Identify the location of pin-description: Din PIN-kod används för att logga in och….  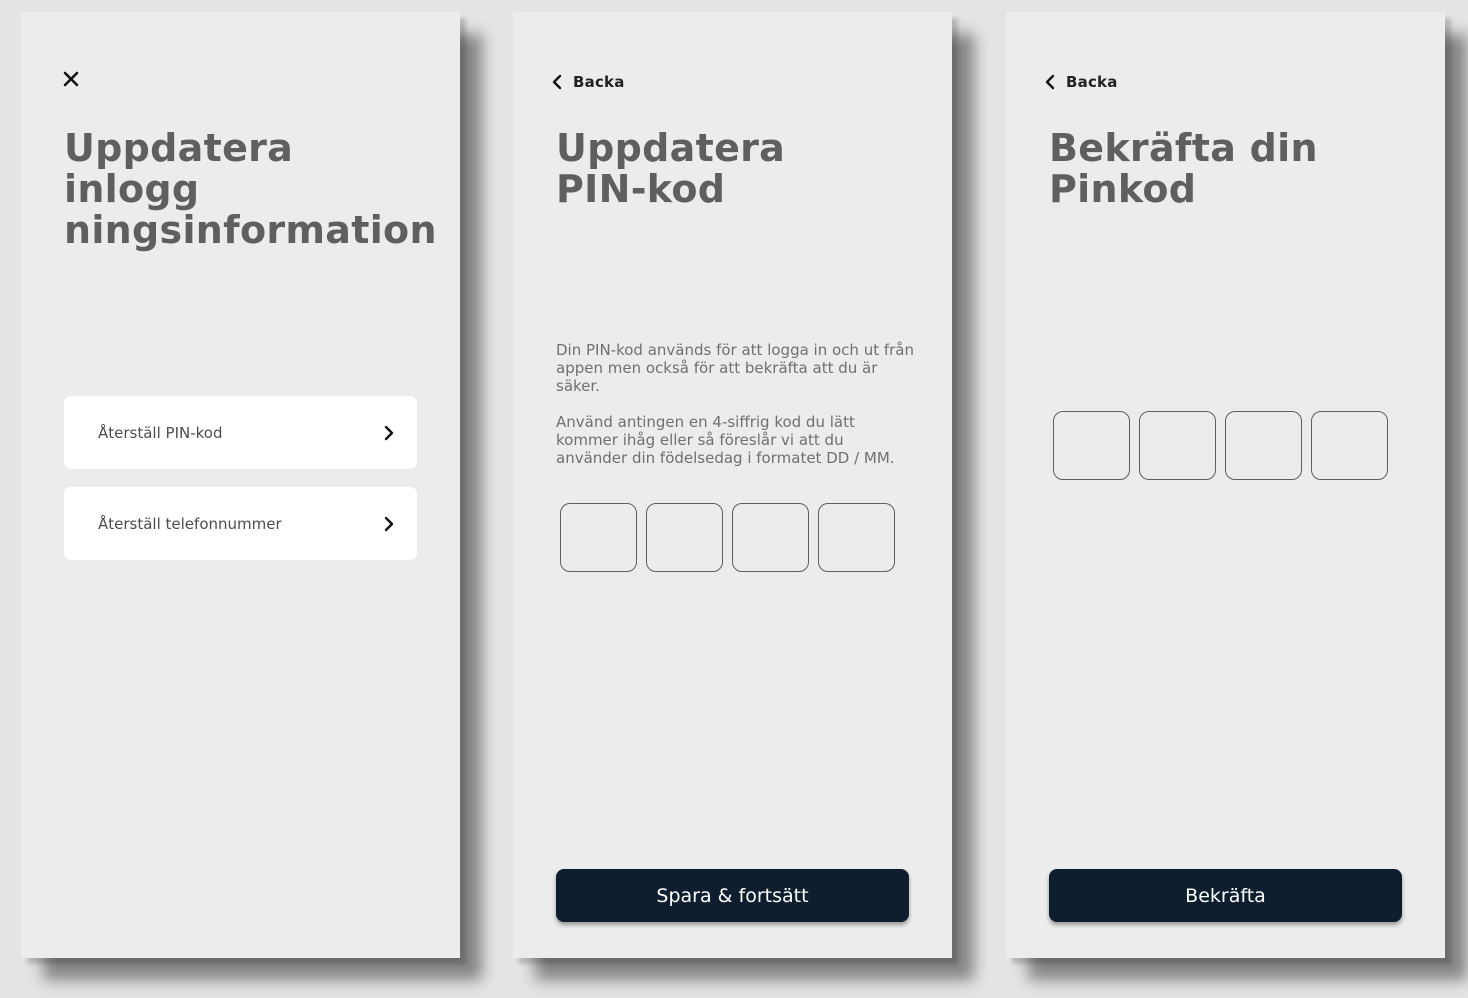
(736, 413).